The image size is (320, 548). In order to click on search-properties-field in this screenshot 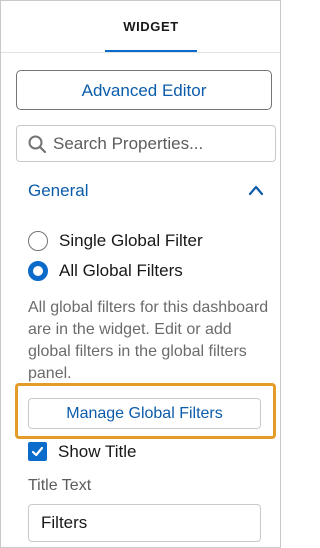, I will do `click(146, 143)`.